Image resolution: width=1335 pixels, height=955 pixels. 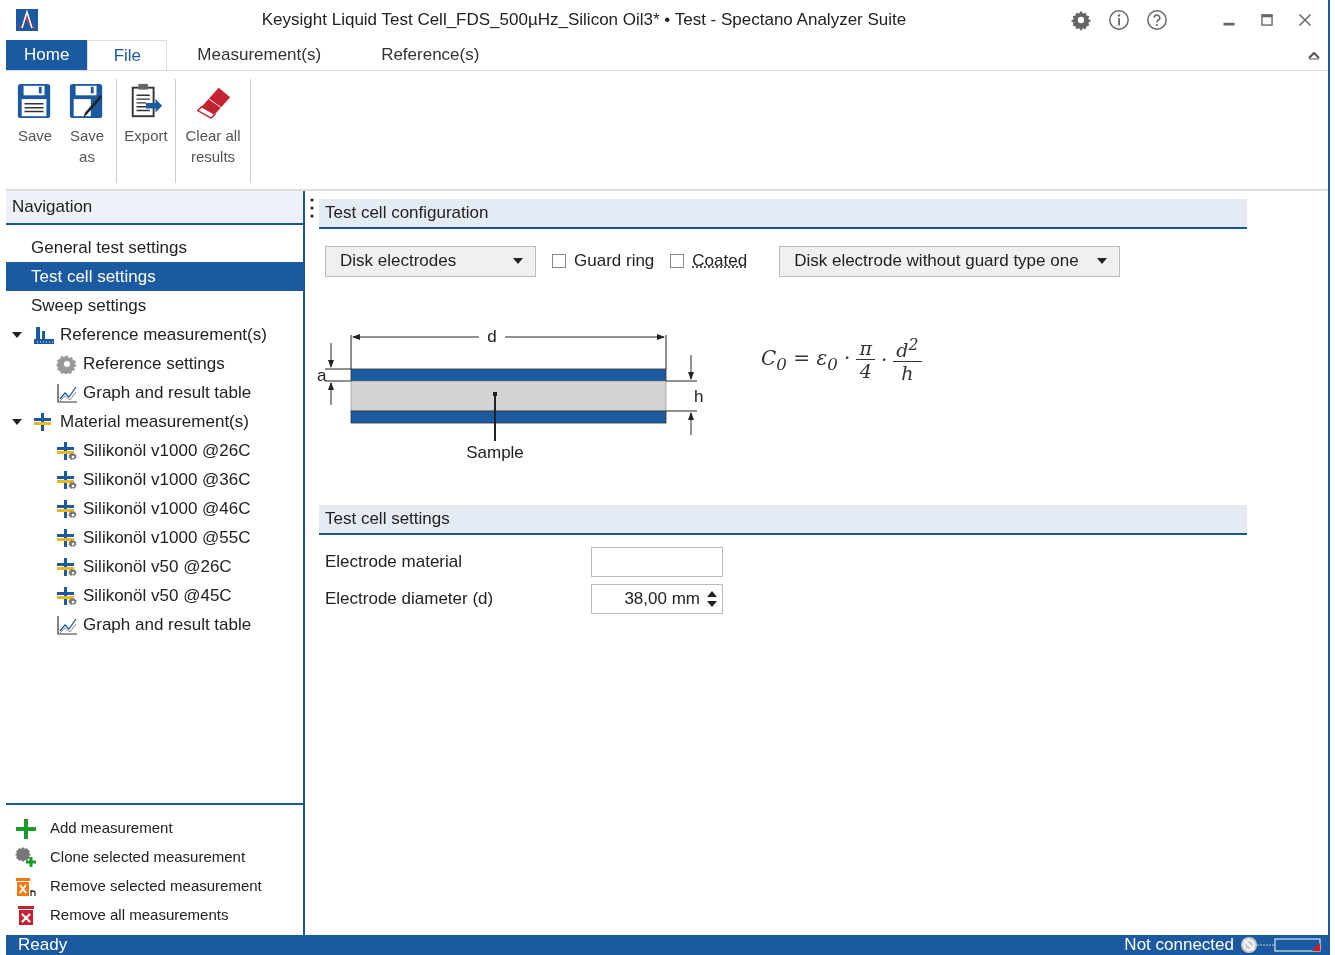 I want to click on navigation-item: Sweep settings, so click(x=154, y=305).